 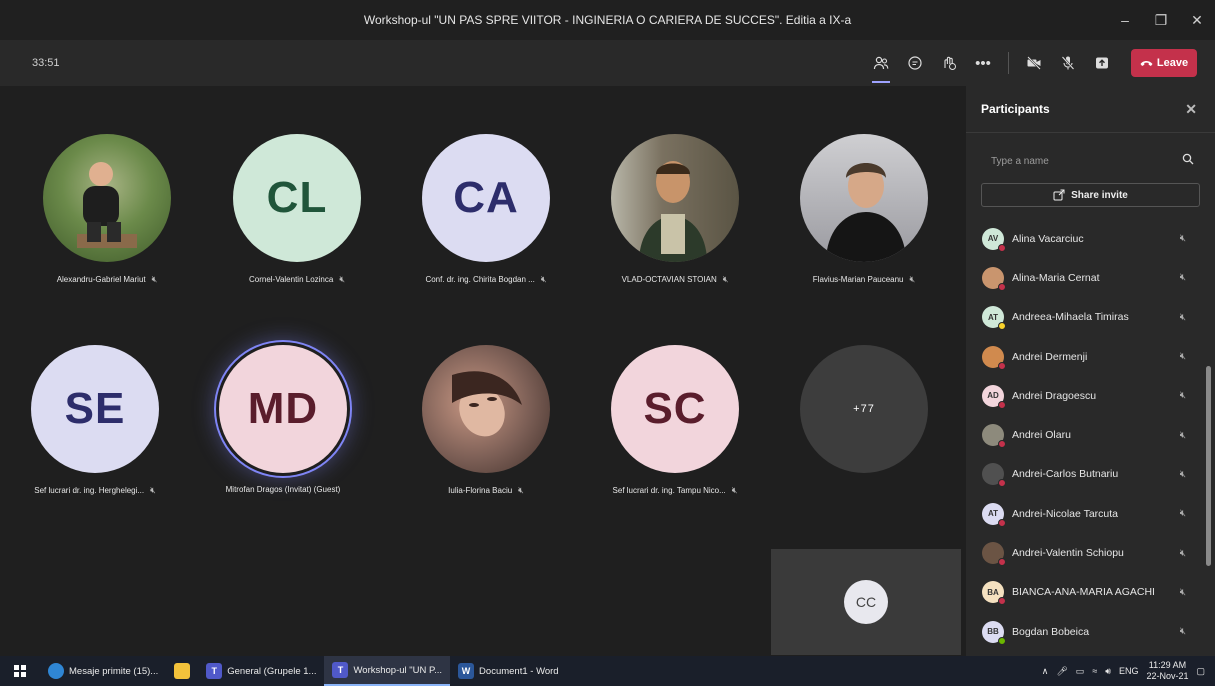 What do you see at coordinates (508, 671) in the screenshot?
I see `taskbar-item-word: W Document1 - Word` at bounding box center [508, 671].